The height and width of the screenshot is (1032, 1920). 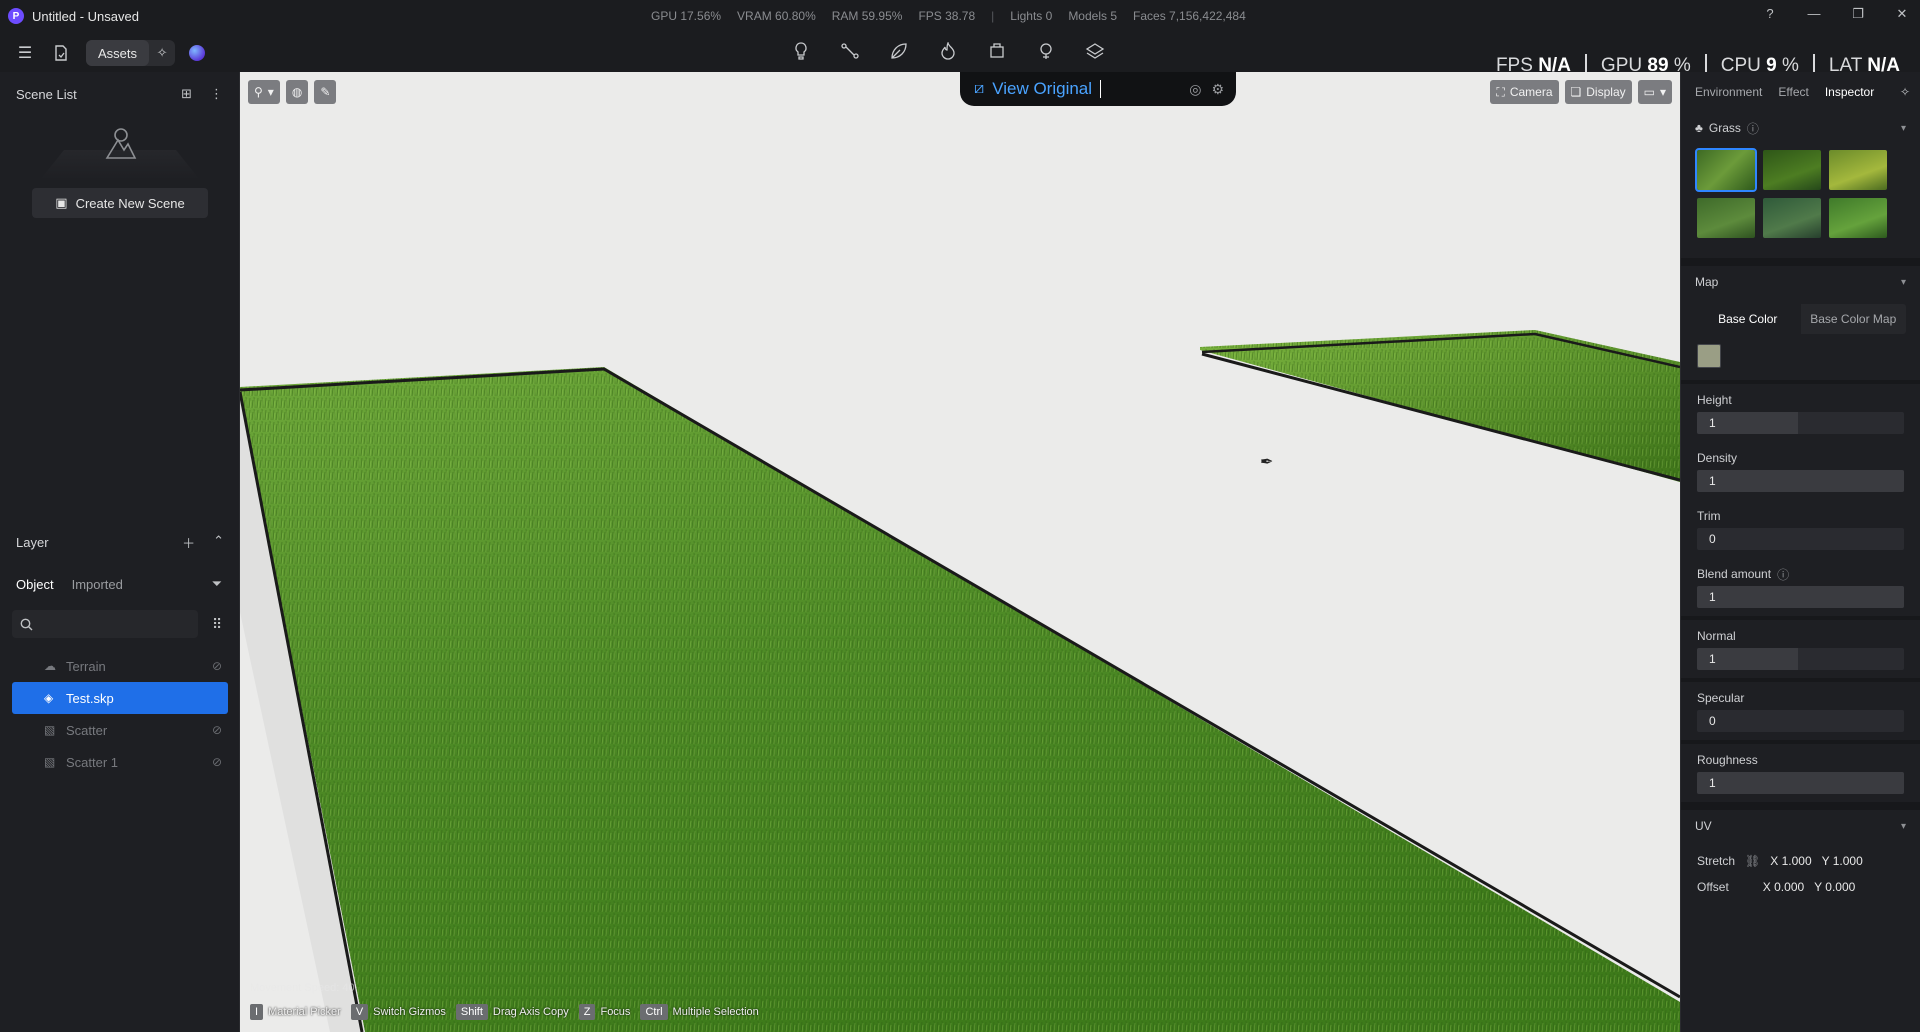 What do you see at coordinates (1800, 539) in the screenshot?
I see `trim-slider: 0` at bounding box center [1800, 539].